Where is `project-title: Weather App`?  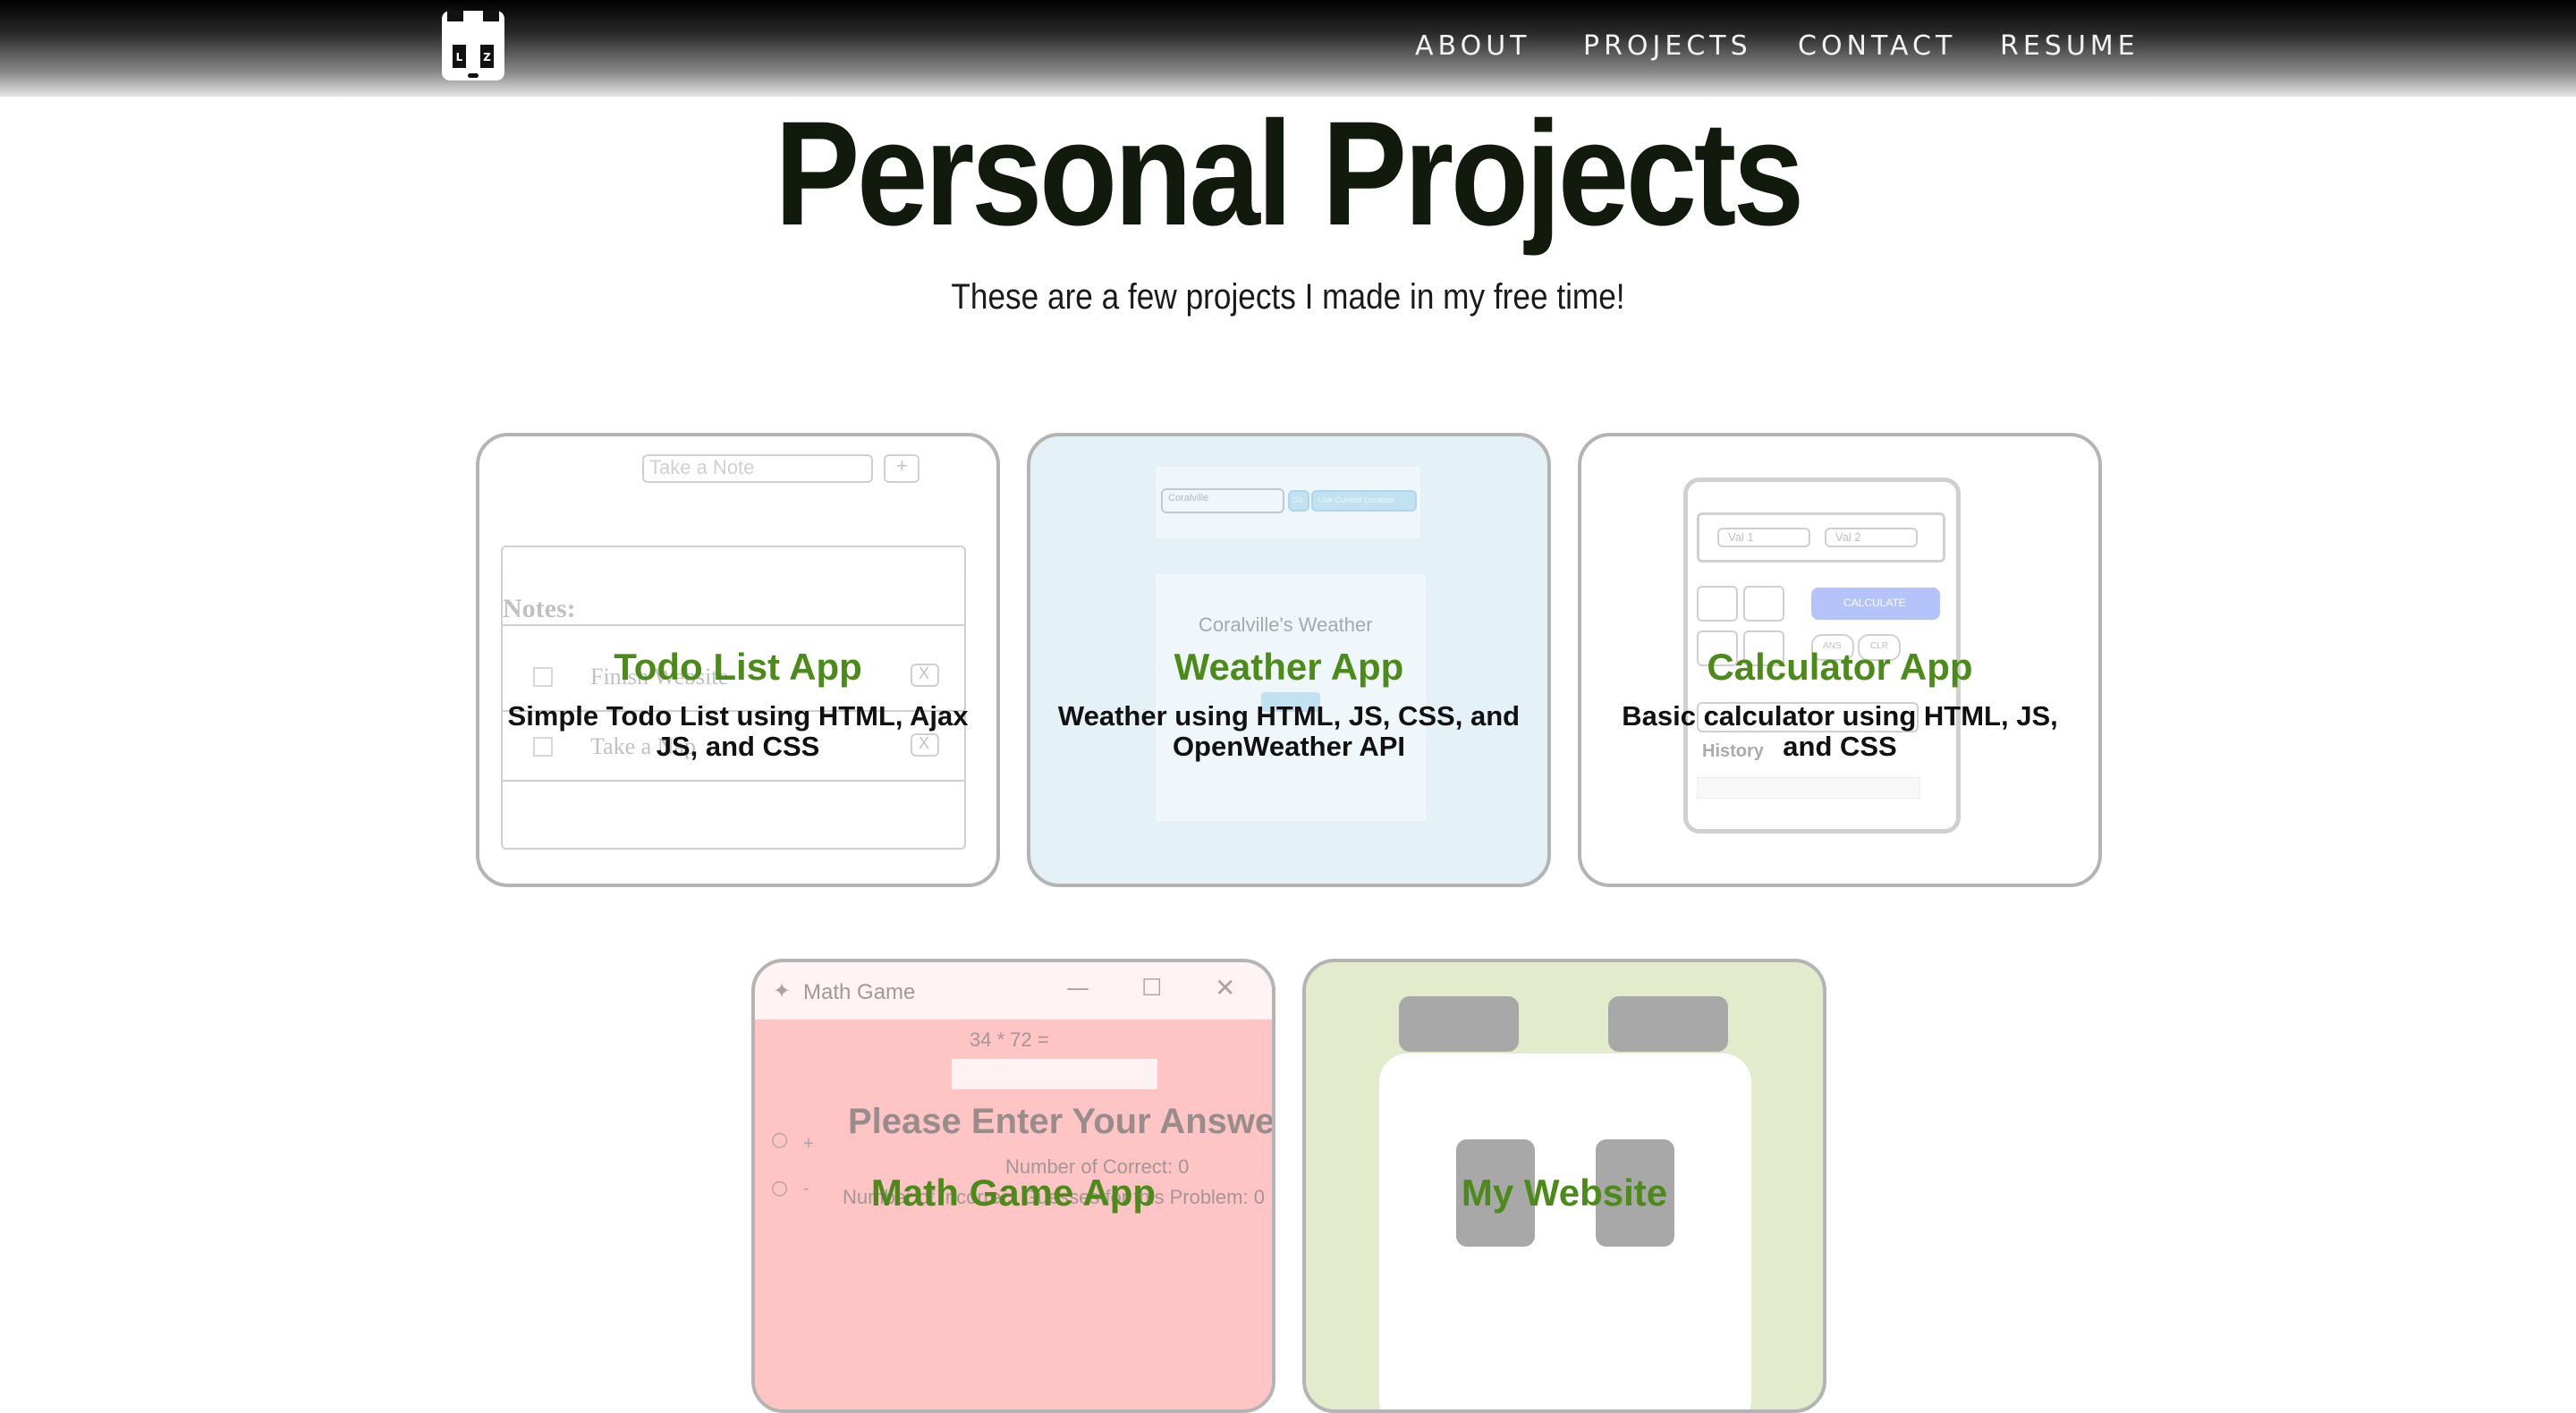 project-title: Weather App is located at coordinates (1289, 667).